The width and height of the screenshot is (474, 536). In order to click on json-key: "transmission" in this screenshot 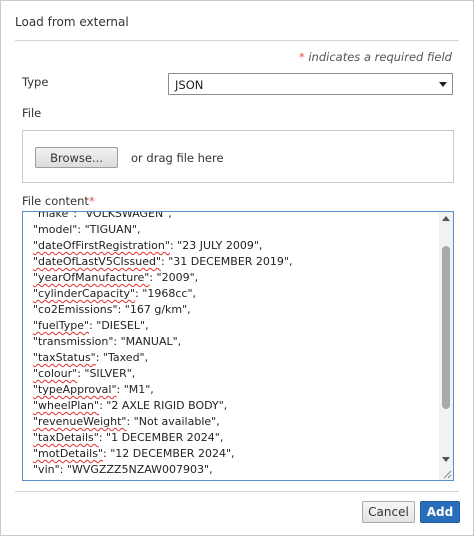, I will do `click(73, 341)`.